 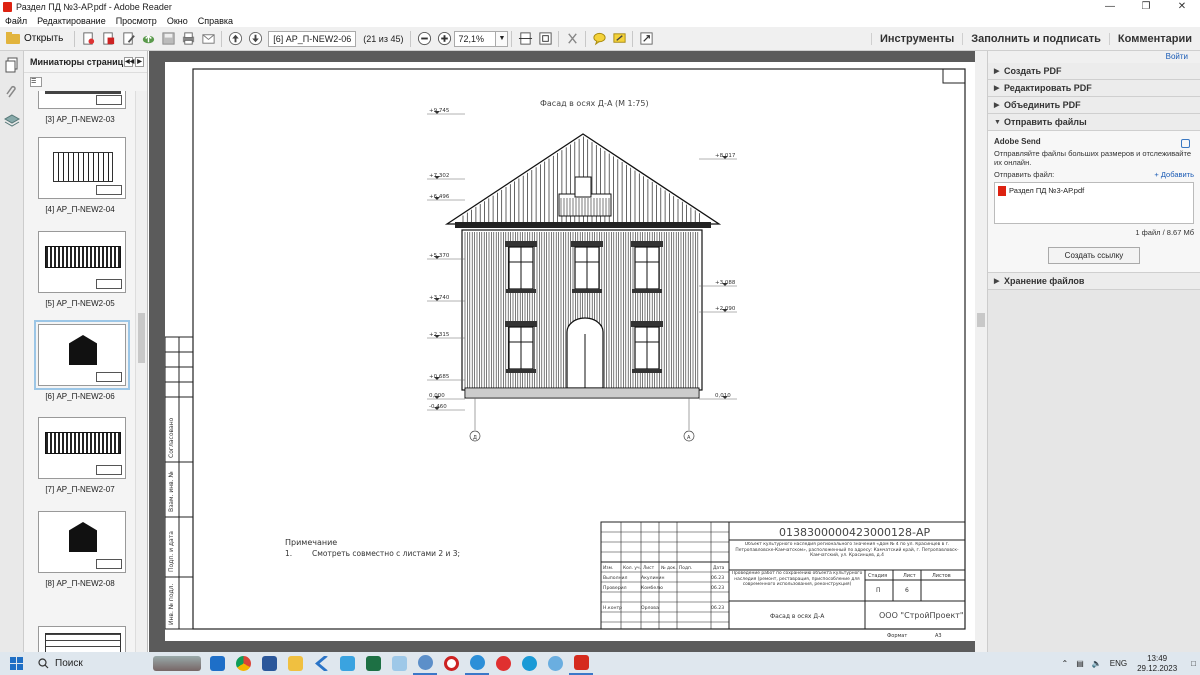 I want to click on toolbar-divider, so click(x=75, y=38).